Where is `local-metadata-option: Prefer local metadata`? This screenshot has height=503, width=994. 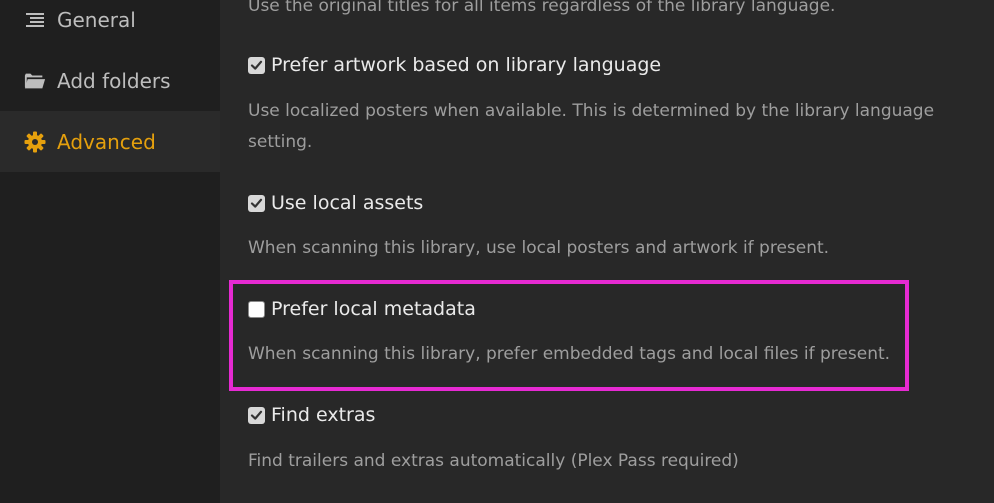 local-metadata-option: Prefer local metadata is located at coordinates (362, 309).